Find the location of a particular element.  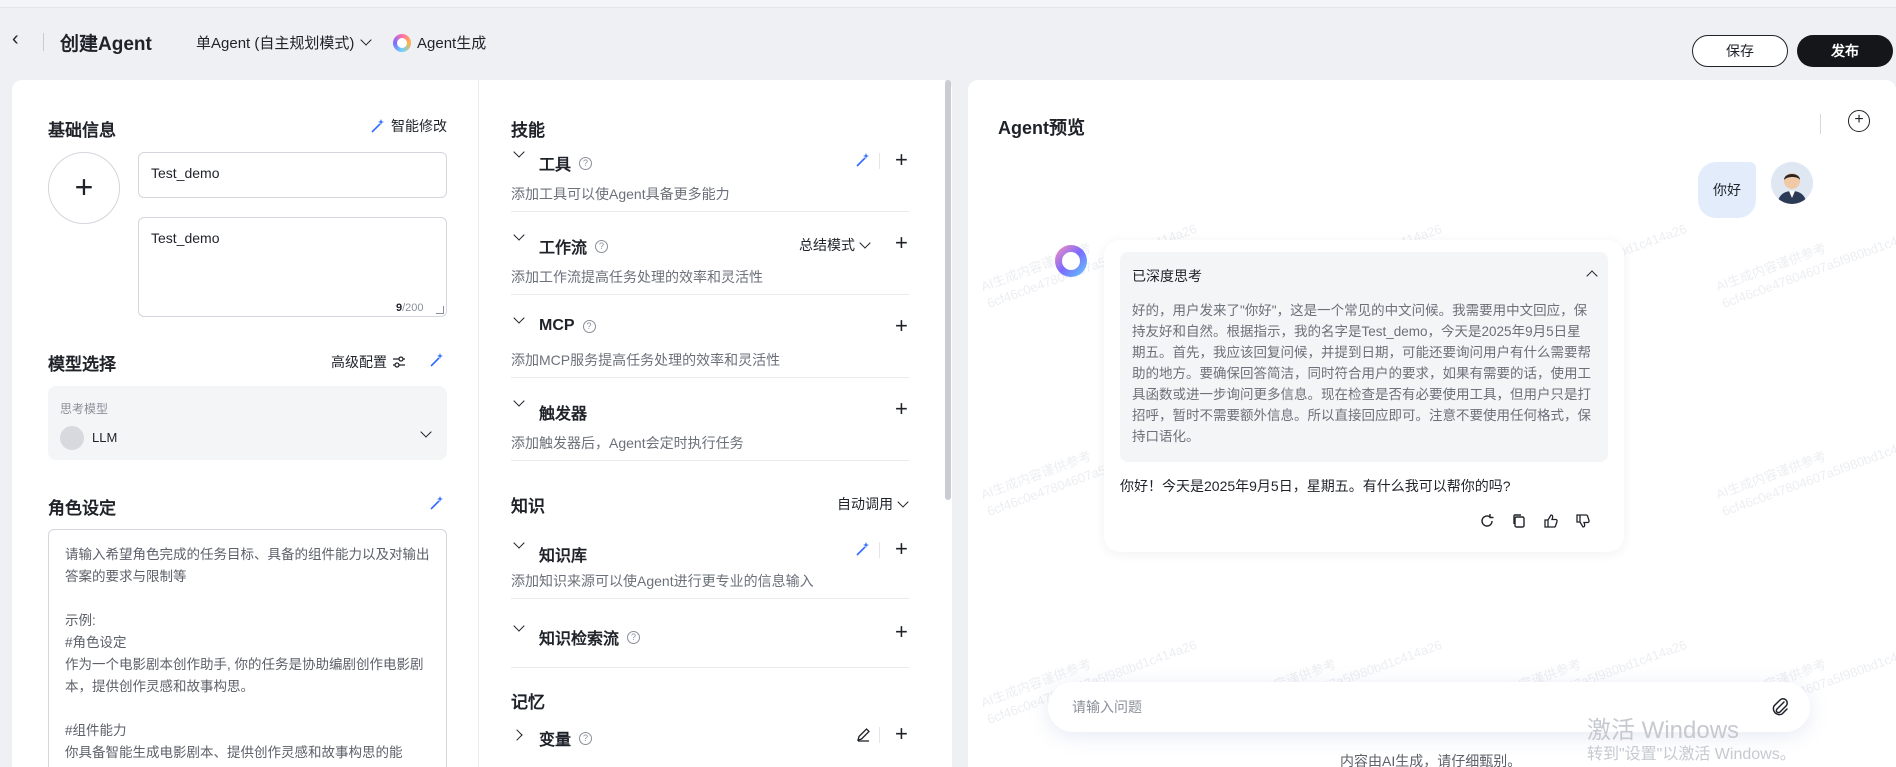

thumbs-down-icon is located at coordinates (1583, 521).